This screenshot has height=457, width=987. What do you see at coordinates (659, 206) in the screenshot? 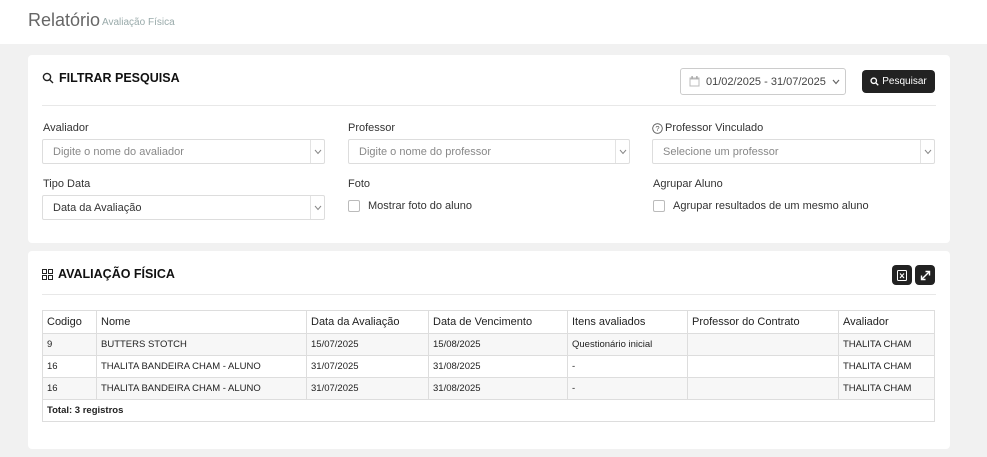
I see `agrupar-checkbox` at bounding box center [659, 206].